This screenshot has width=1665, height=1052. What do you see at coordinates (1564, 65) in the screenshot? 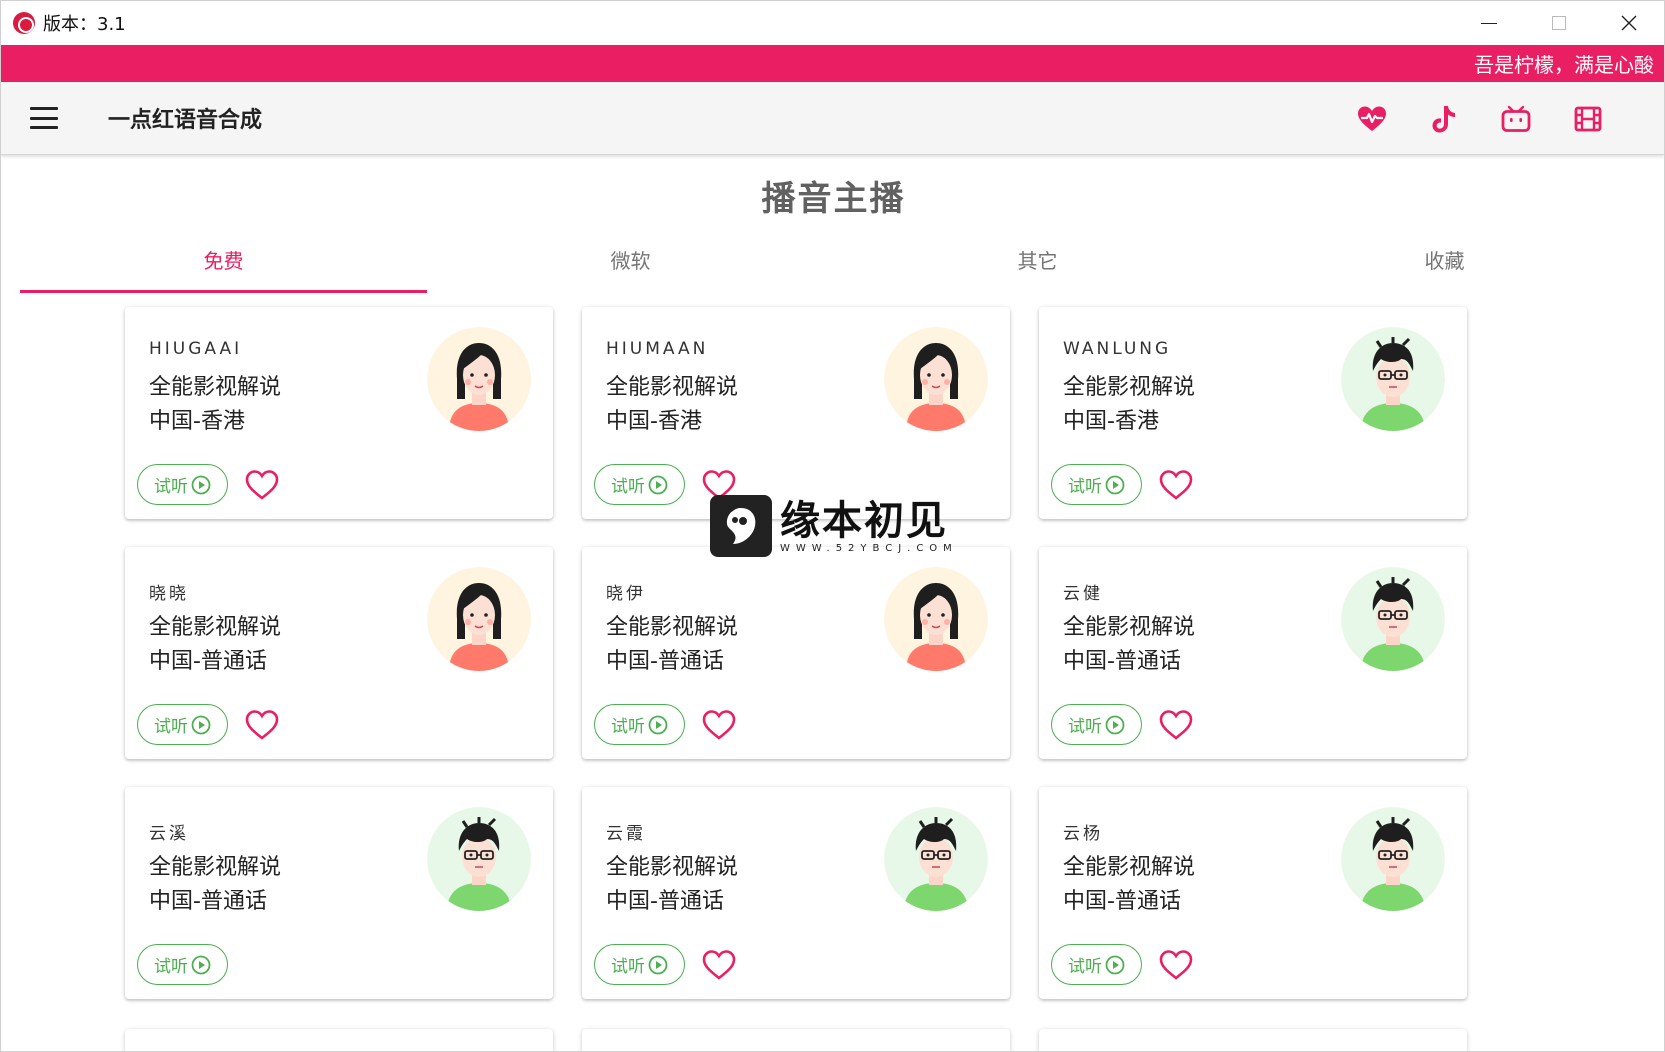
I see `banner-text: 吾是柠檬，满是心酸` at bounding box center [1564, 65].